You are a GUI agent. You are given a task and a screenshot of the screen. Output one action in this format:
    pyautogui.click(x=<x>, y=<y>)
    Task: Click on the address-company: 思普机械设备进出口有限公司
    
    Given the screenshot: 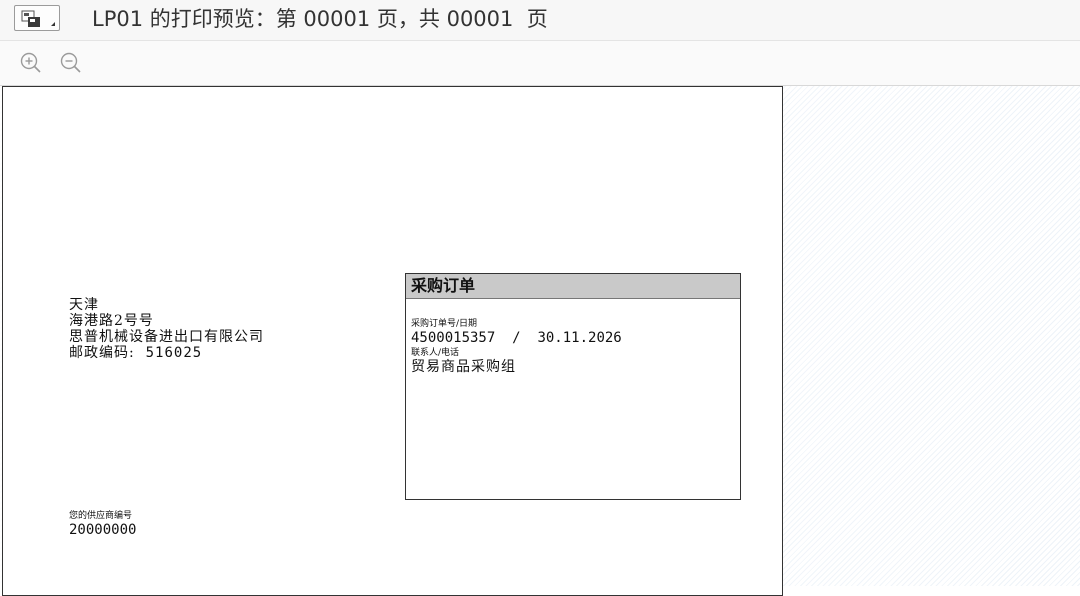 What is the action you would take?
    pyautogui.click(x=166, y=337)
    